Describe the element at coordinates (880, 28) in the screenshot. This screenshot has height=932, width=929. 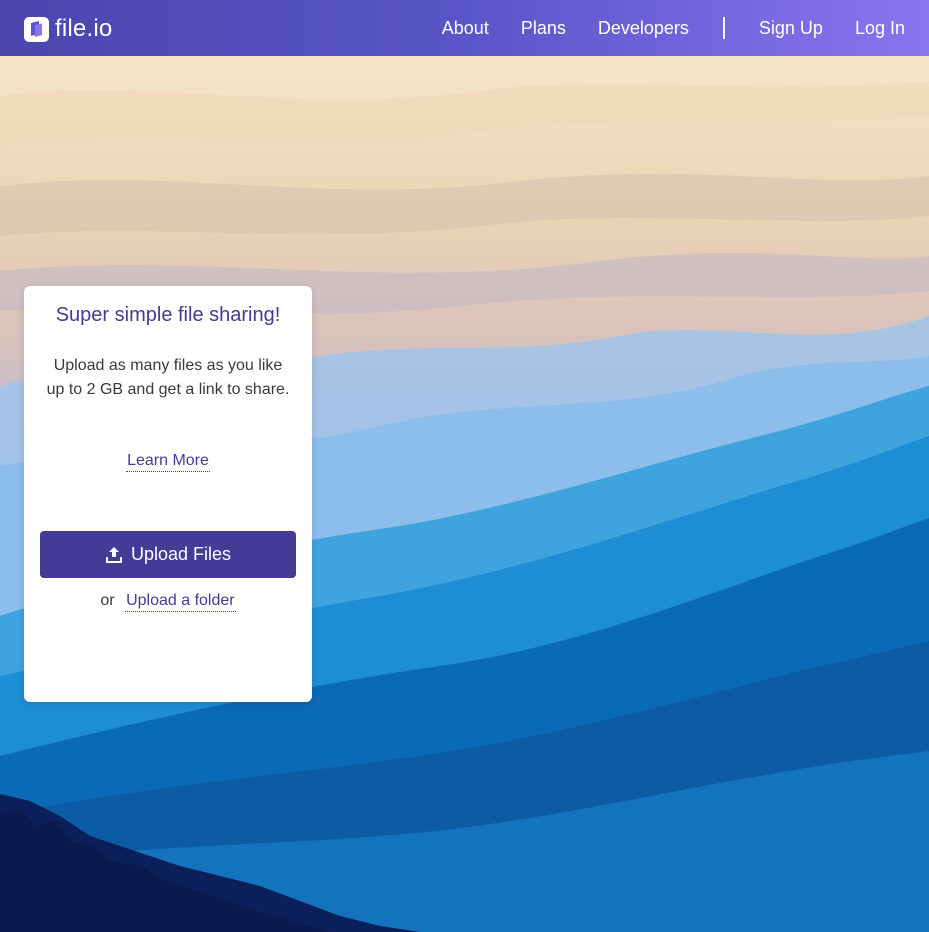
I see `nav-log-in-link: Log In` at that location.